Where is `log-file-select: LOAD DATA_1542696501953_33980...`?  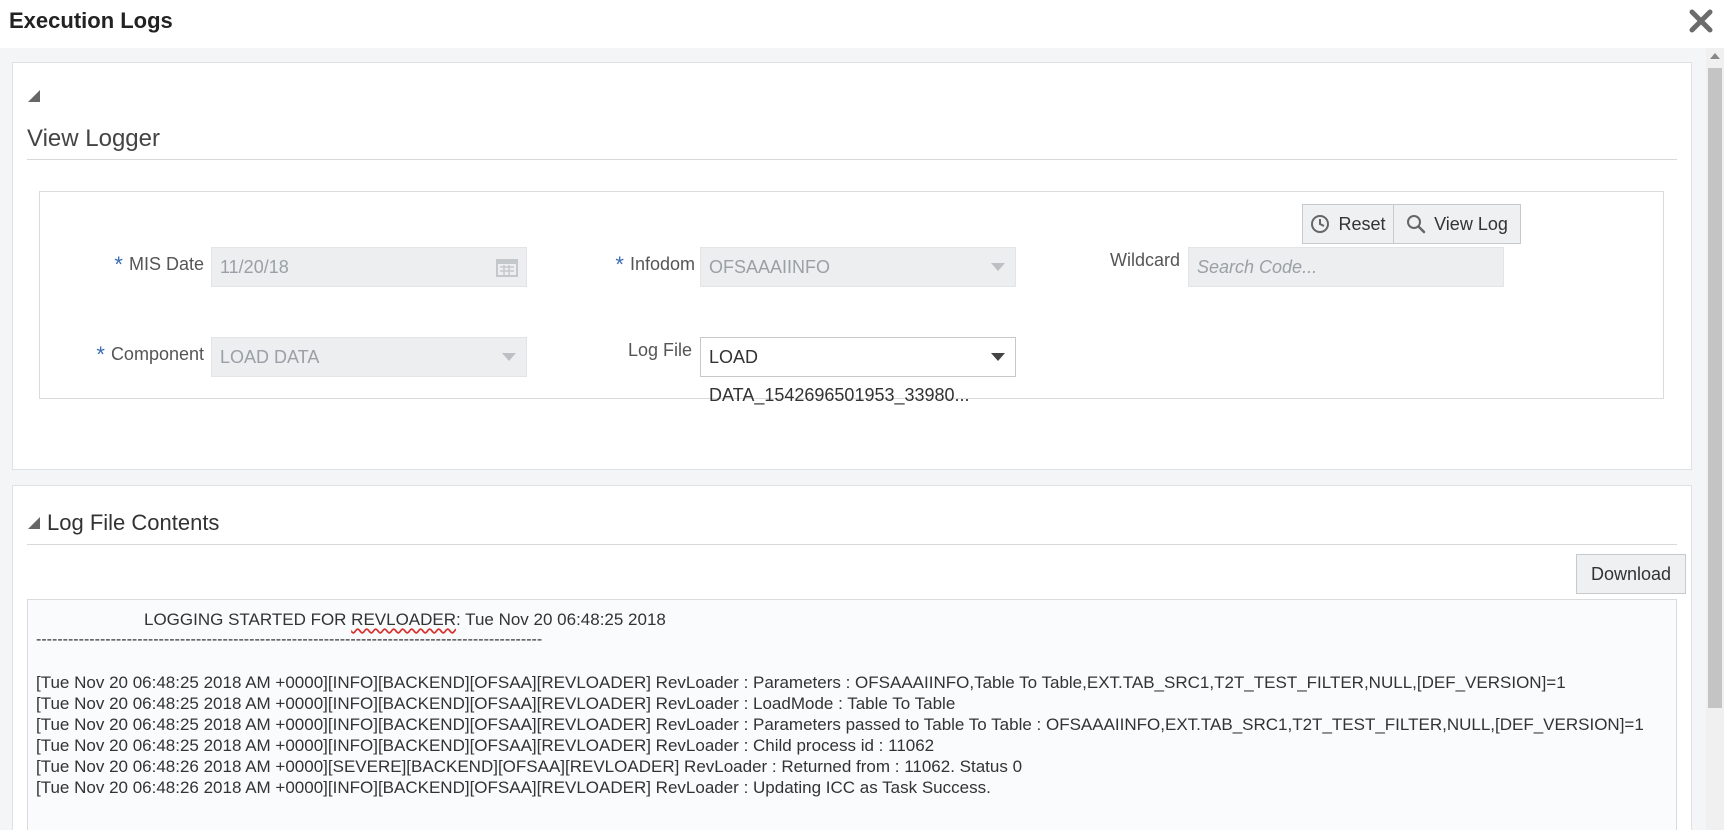
log-file-select: LOAD DATA_1542696501953_33980... is located at coordinates (858, 371).